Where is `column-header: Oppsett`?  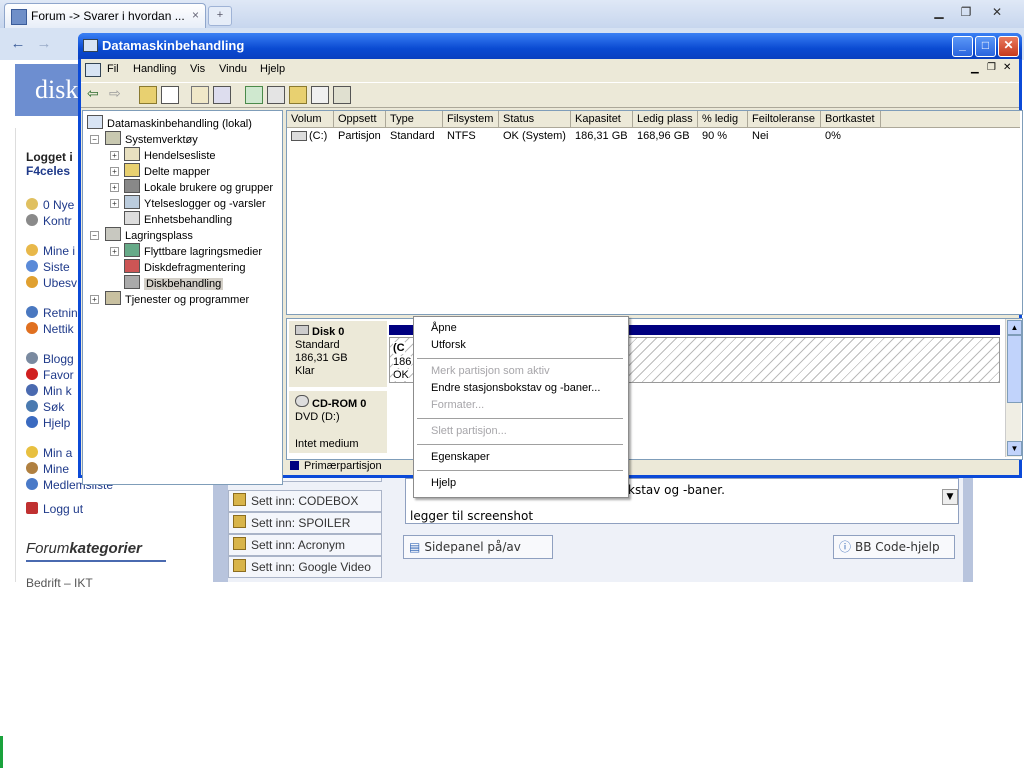
column-header: Oppsett is located at coordinates (360, 119).